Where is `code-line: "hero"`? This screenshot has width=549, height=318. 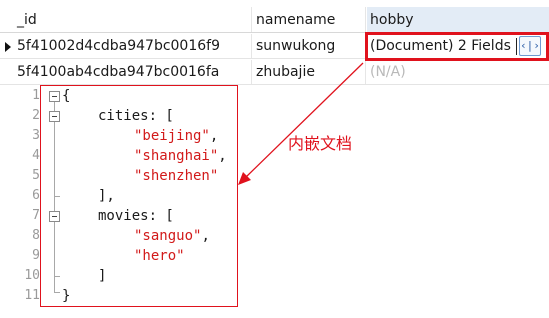 code-line: "hero" is located at coordinates (159, 256).